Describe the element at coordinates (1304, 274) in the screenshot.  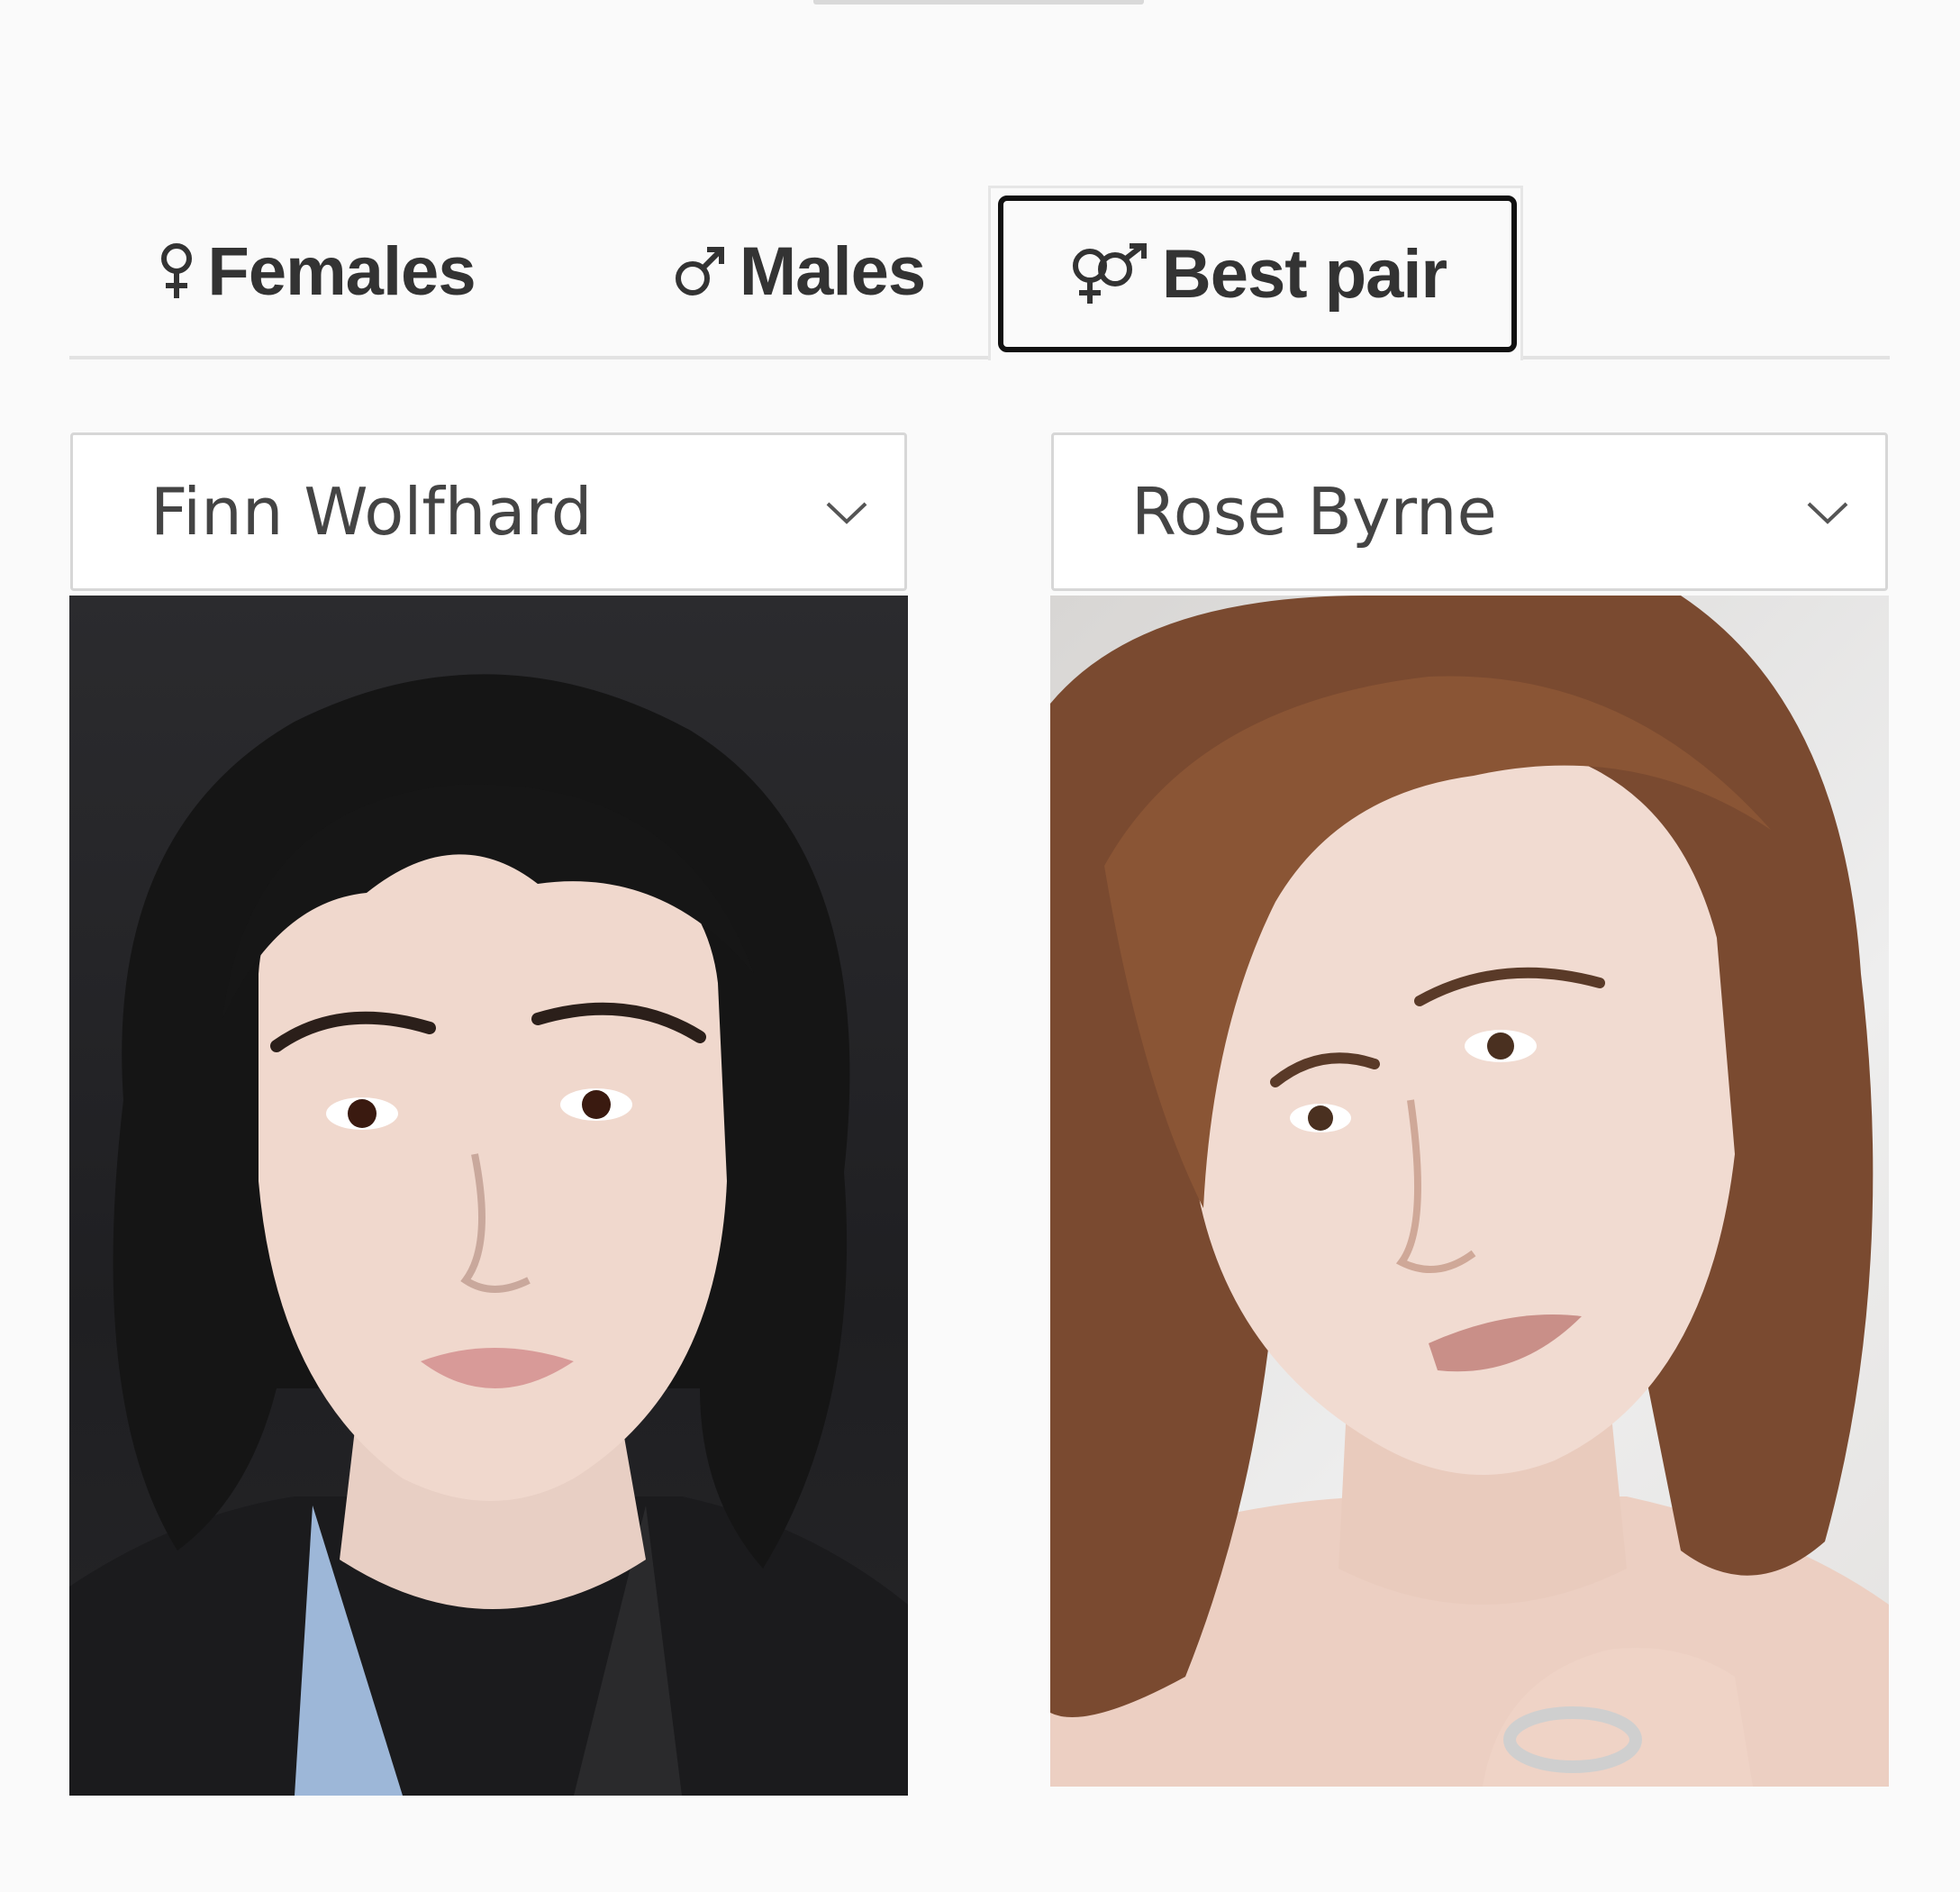
I see `tab-best-pair-label: Best pair` at that location.